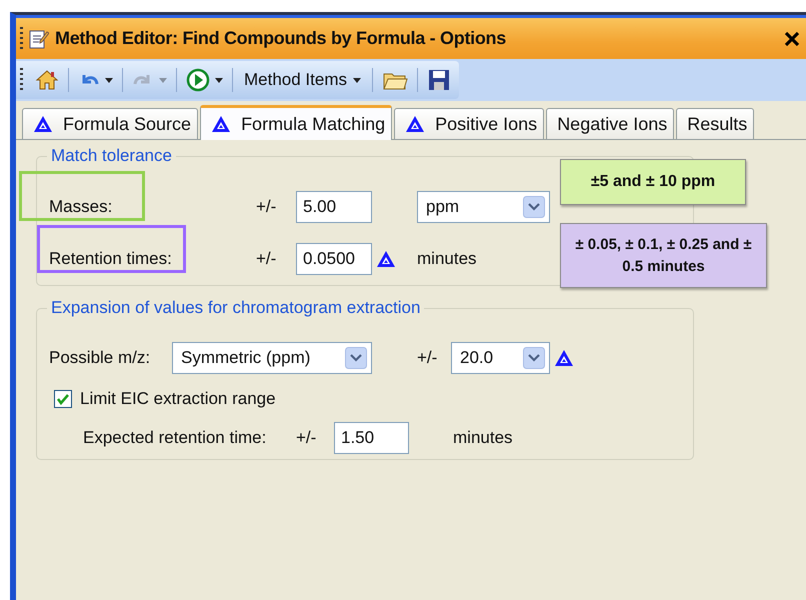 The width and height of the screenshot is (806, 600). I want to click on field-label: Expected retention time:, so click(175, 438).